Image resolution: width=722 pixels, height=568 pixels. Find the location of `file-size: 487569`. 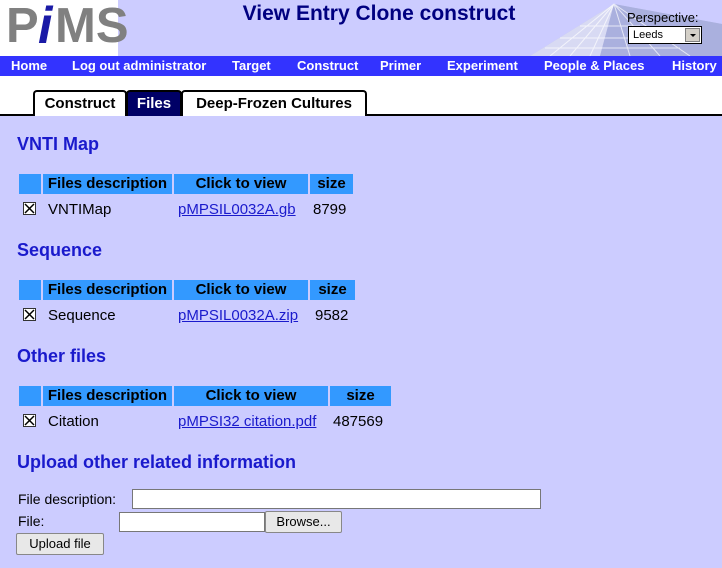

file-size: 487569 is located at coordinates (358, 421).